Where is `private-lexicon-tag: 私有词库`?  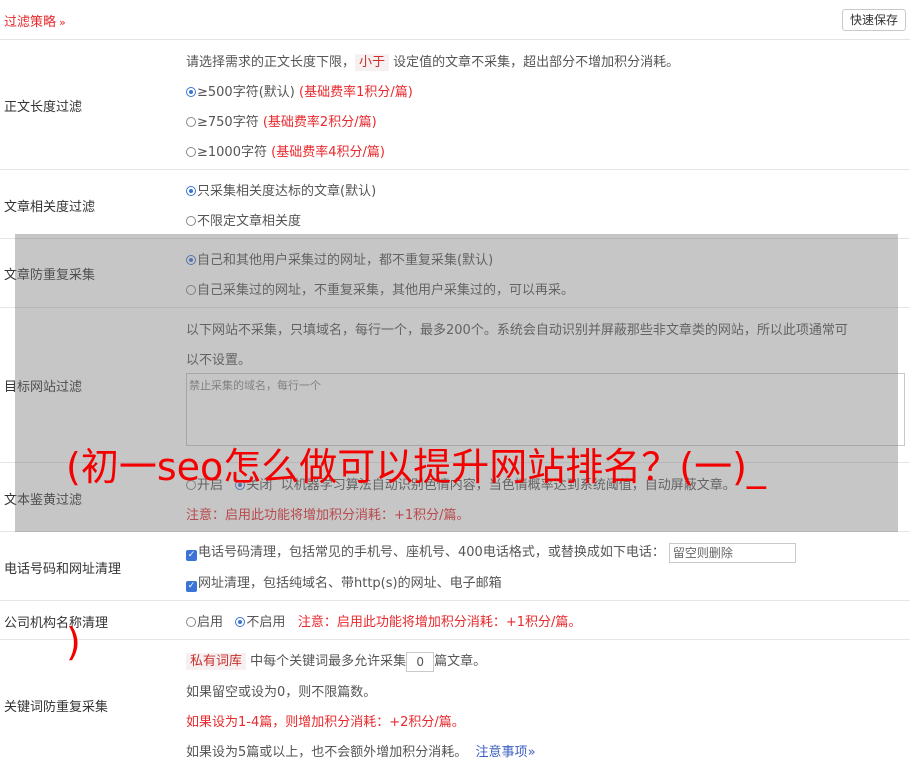 private-lexicon-tag: 私有词库 is located at coordinates (216, 661).